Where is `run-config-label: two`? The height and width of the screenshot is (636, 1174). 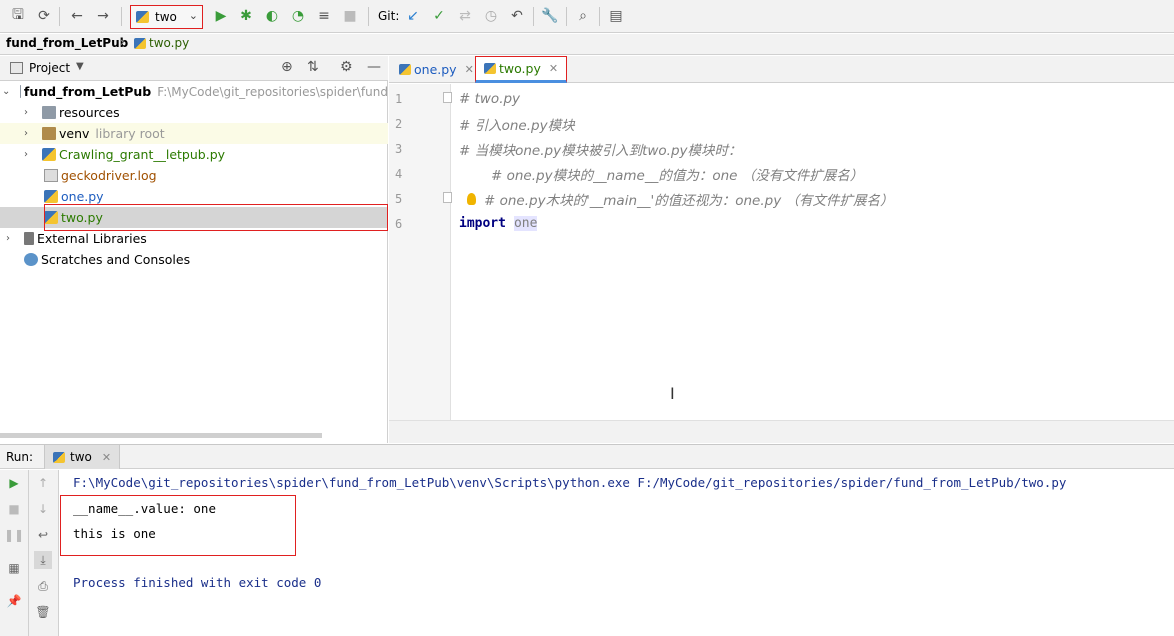 run-config-label: two is located at coordinates (166, 17).